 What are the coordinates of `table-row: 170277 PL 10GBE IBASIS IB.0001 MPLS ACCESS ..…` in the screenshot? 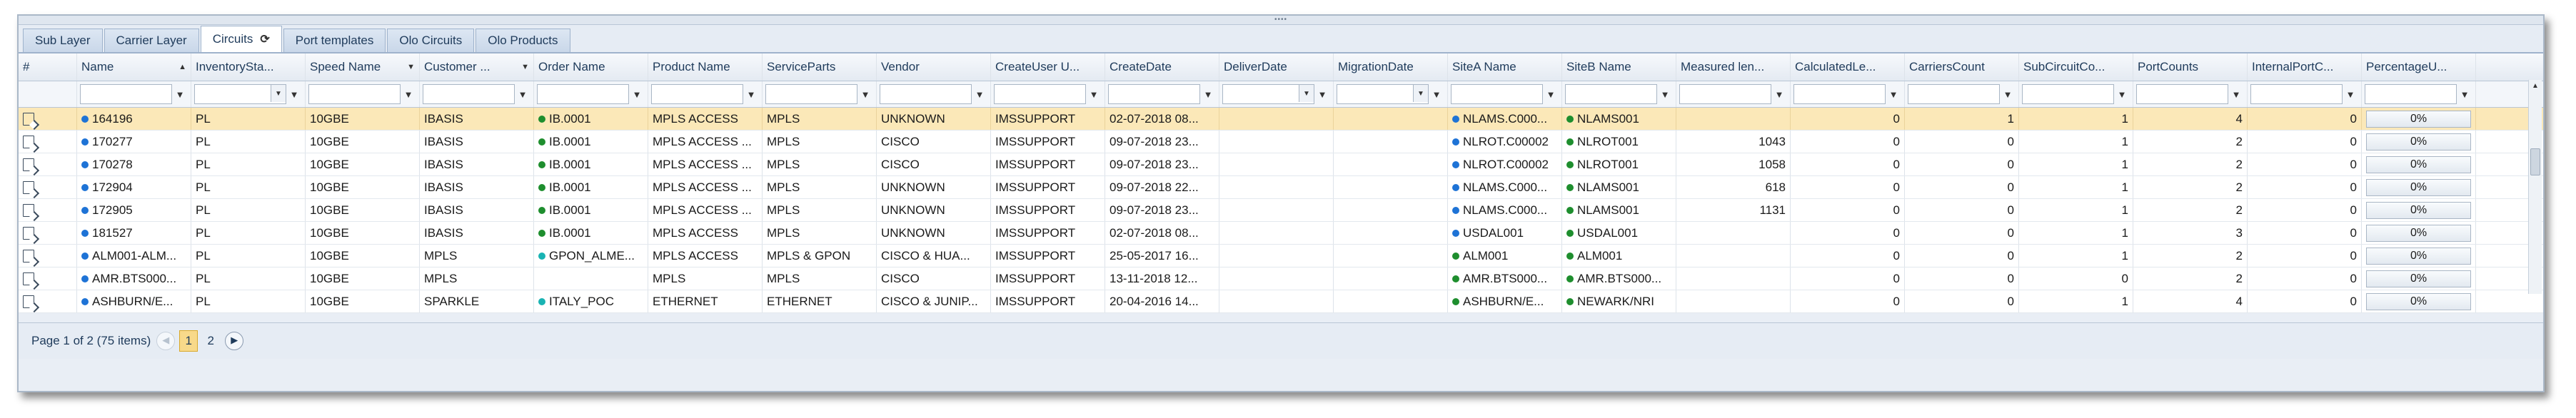 It's located at (1281, 142).